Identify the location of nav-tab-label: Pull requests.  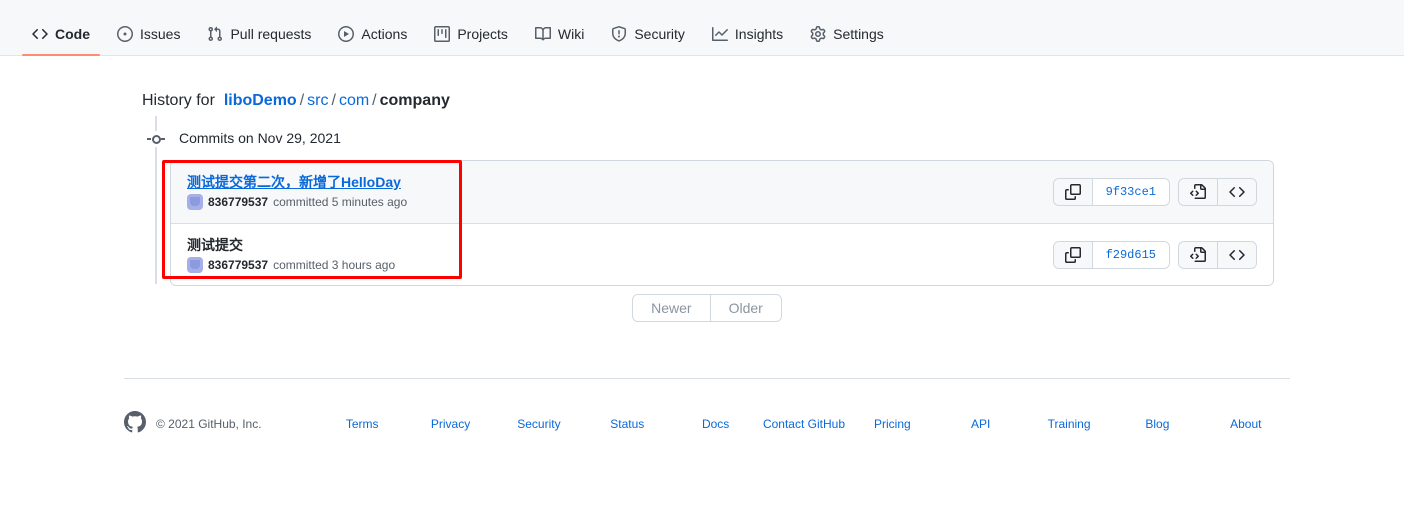
(271, 34).